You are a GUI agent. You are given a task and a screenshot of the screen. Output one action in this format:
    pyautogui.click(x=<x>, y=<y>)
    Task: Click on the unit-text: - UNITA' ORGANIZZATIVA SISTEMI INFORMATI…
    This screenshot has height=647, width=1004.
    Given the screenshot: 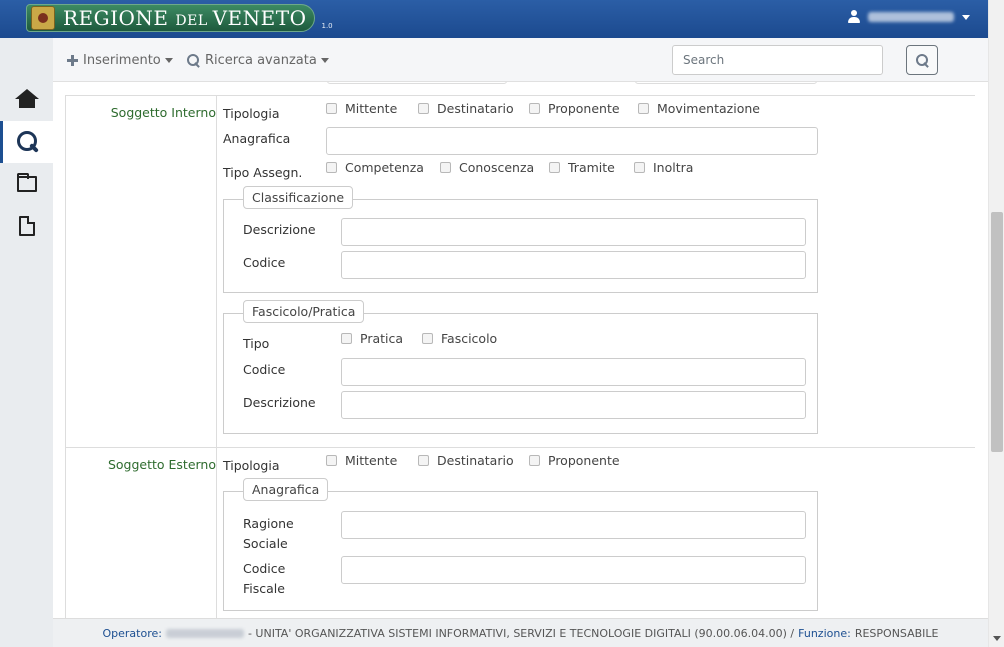 What is the action you would take?
    pyautogui.click(x=521, y=633)
    